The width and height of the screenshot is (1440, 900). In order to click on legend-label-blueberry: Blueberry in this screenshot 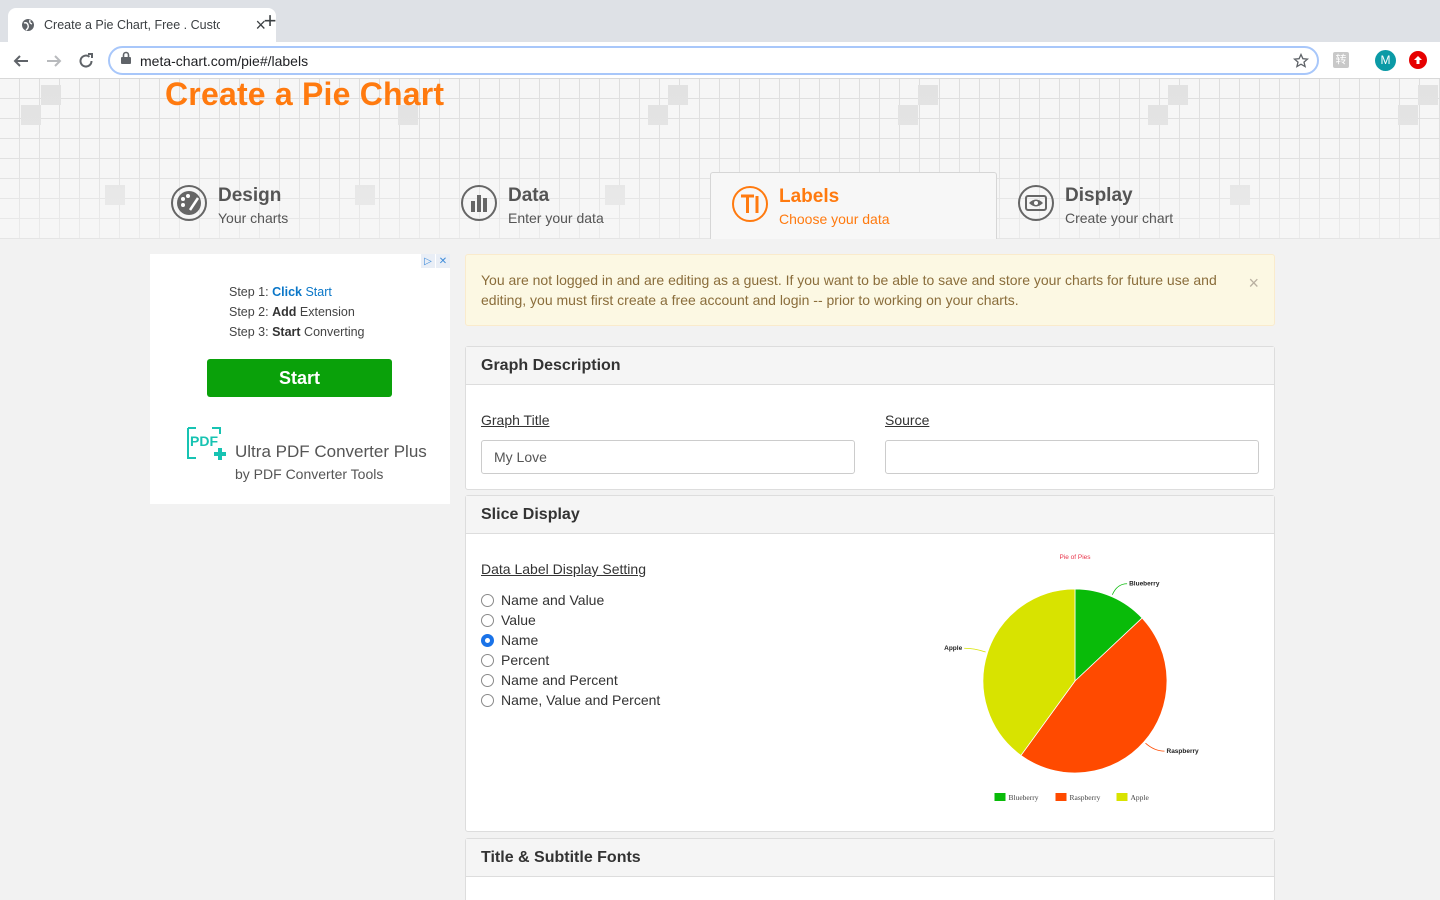, I will do `click(1024, 797)`.